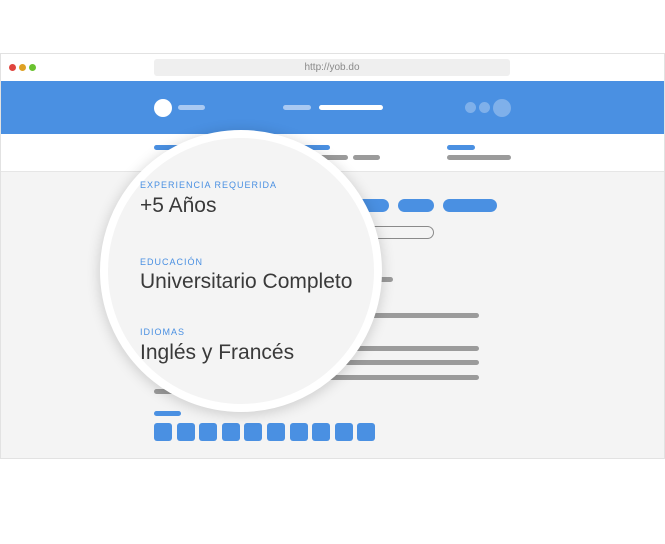 Image resolution: width=665 pixels, height=544 pixels. Describe the element at coordinates (163, 108) in the screenshot. I see `logo-icon` at that location.